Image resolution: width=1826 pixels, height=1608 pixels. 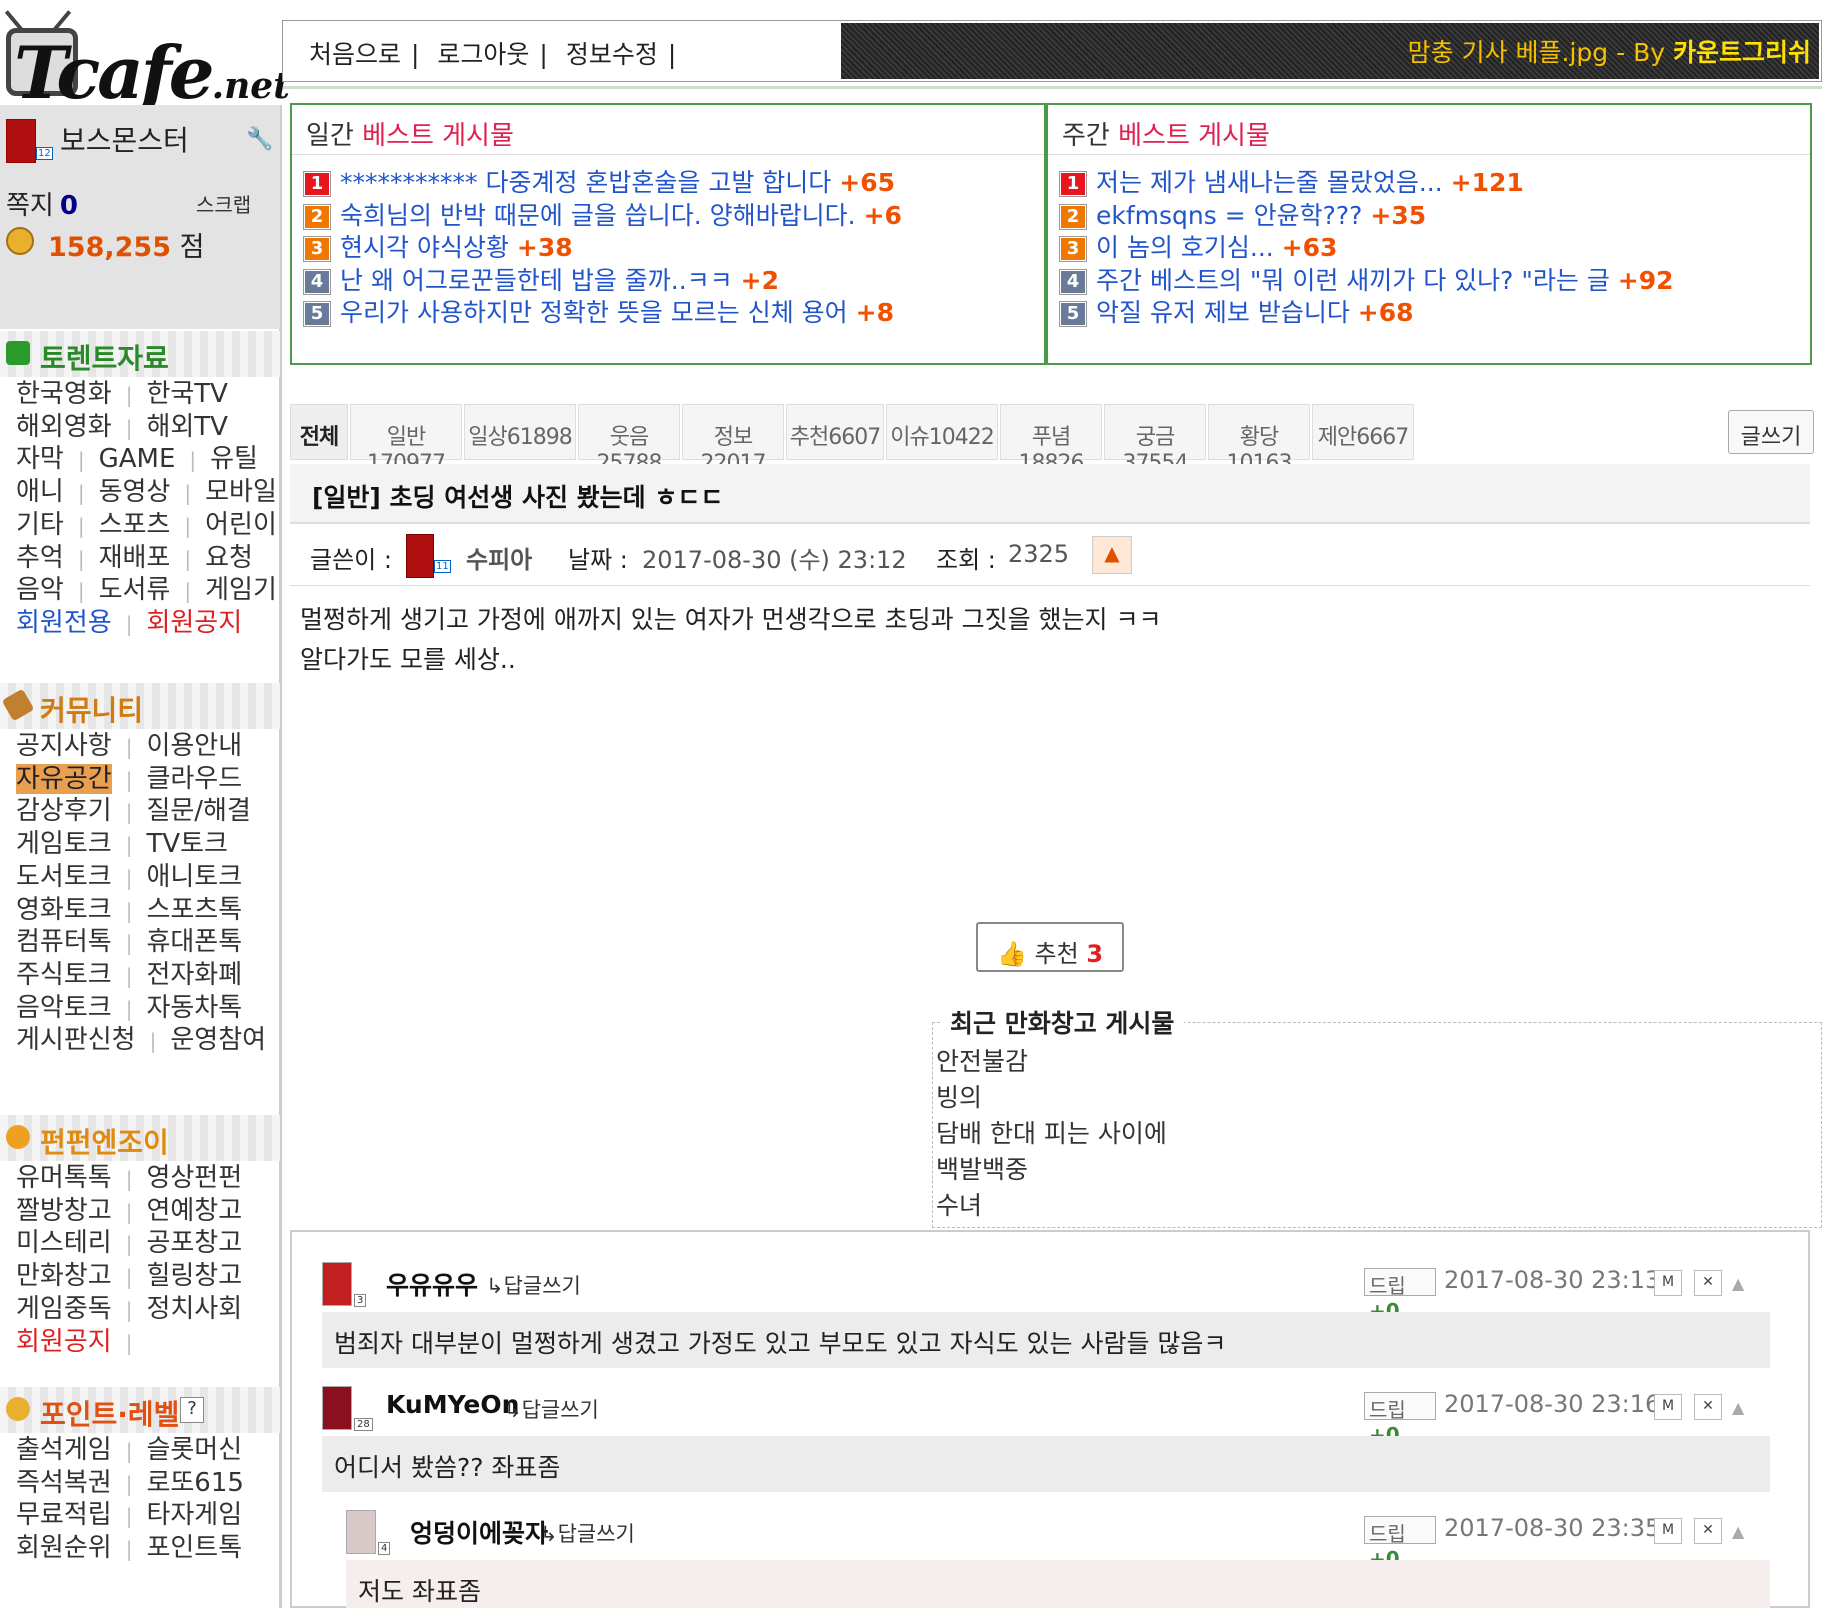 I want to click on menu-item: 연예창고, so click(x=194, y=1211).